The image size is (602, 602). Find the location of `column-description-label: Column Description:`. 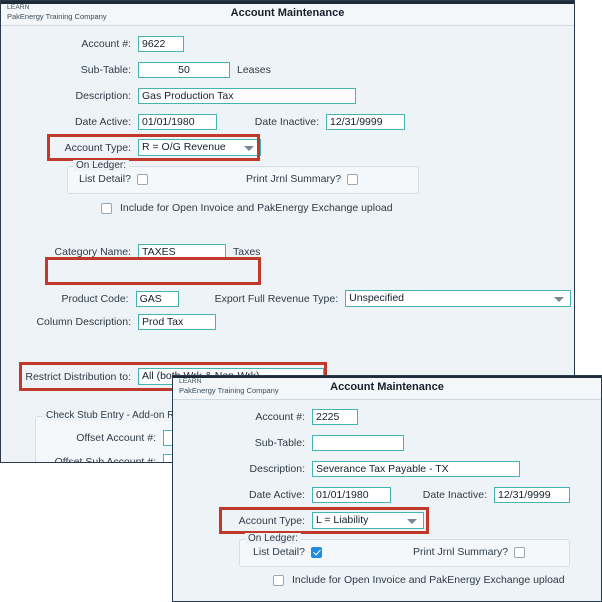

column-description-label: Column Description: is located at coordinates (83, 322).